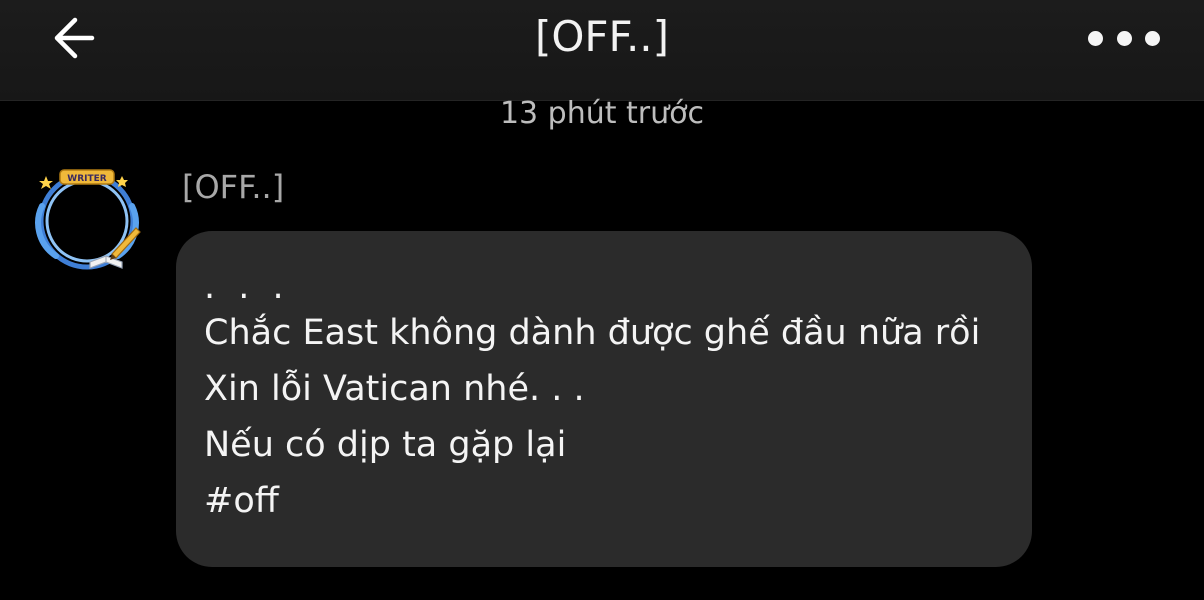  I want to click on message-line: Nếu có dịp ta gặp lại, so click(385, 445).